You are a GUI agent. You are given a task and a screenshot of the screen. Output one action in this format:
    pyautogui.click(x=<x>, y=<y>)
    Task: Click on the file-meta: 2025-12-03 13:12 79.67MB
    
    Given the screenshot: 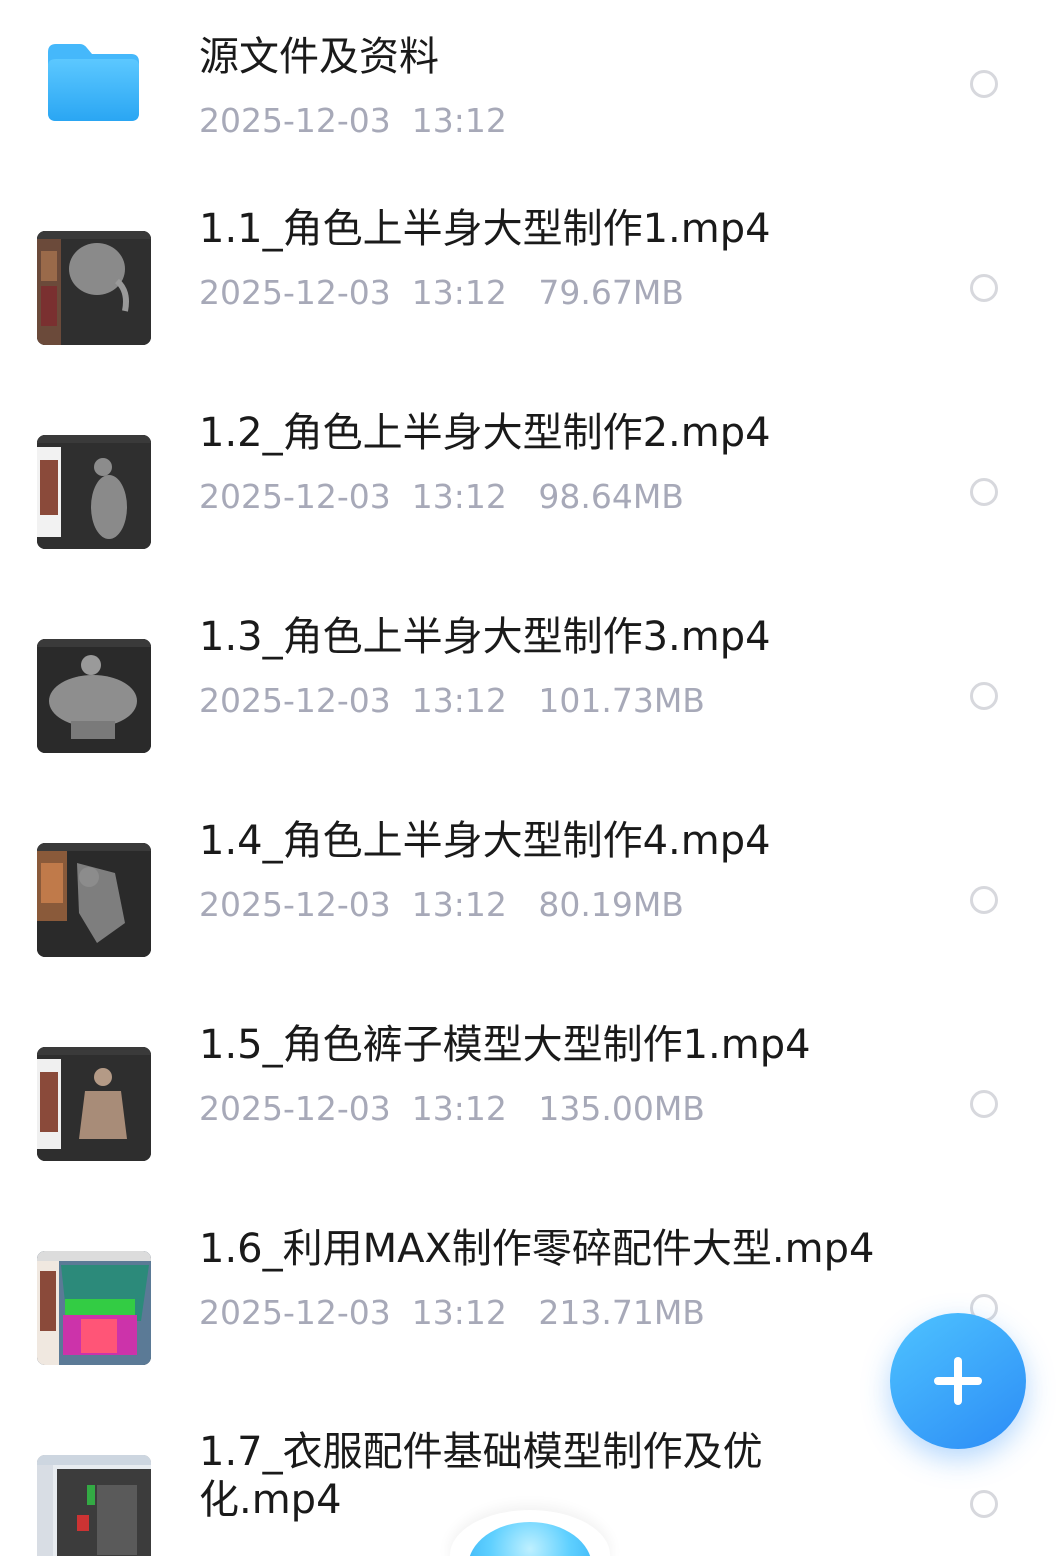 What is the action you would take?
    pyautogui.click(x=441, y=293)
    